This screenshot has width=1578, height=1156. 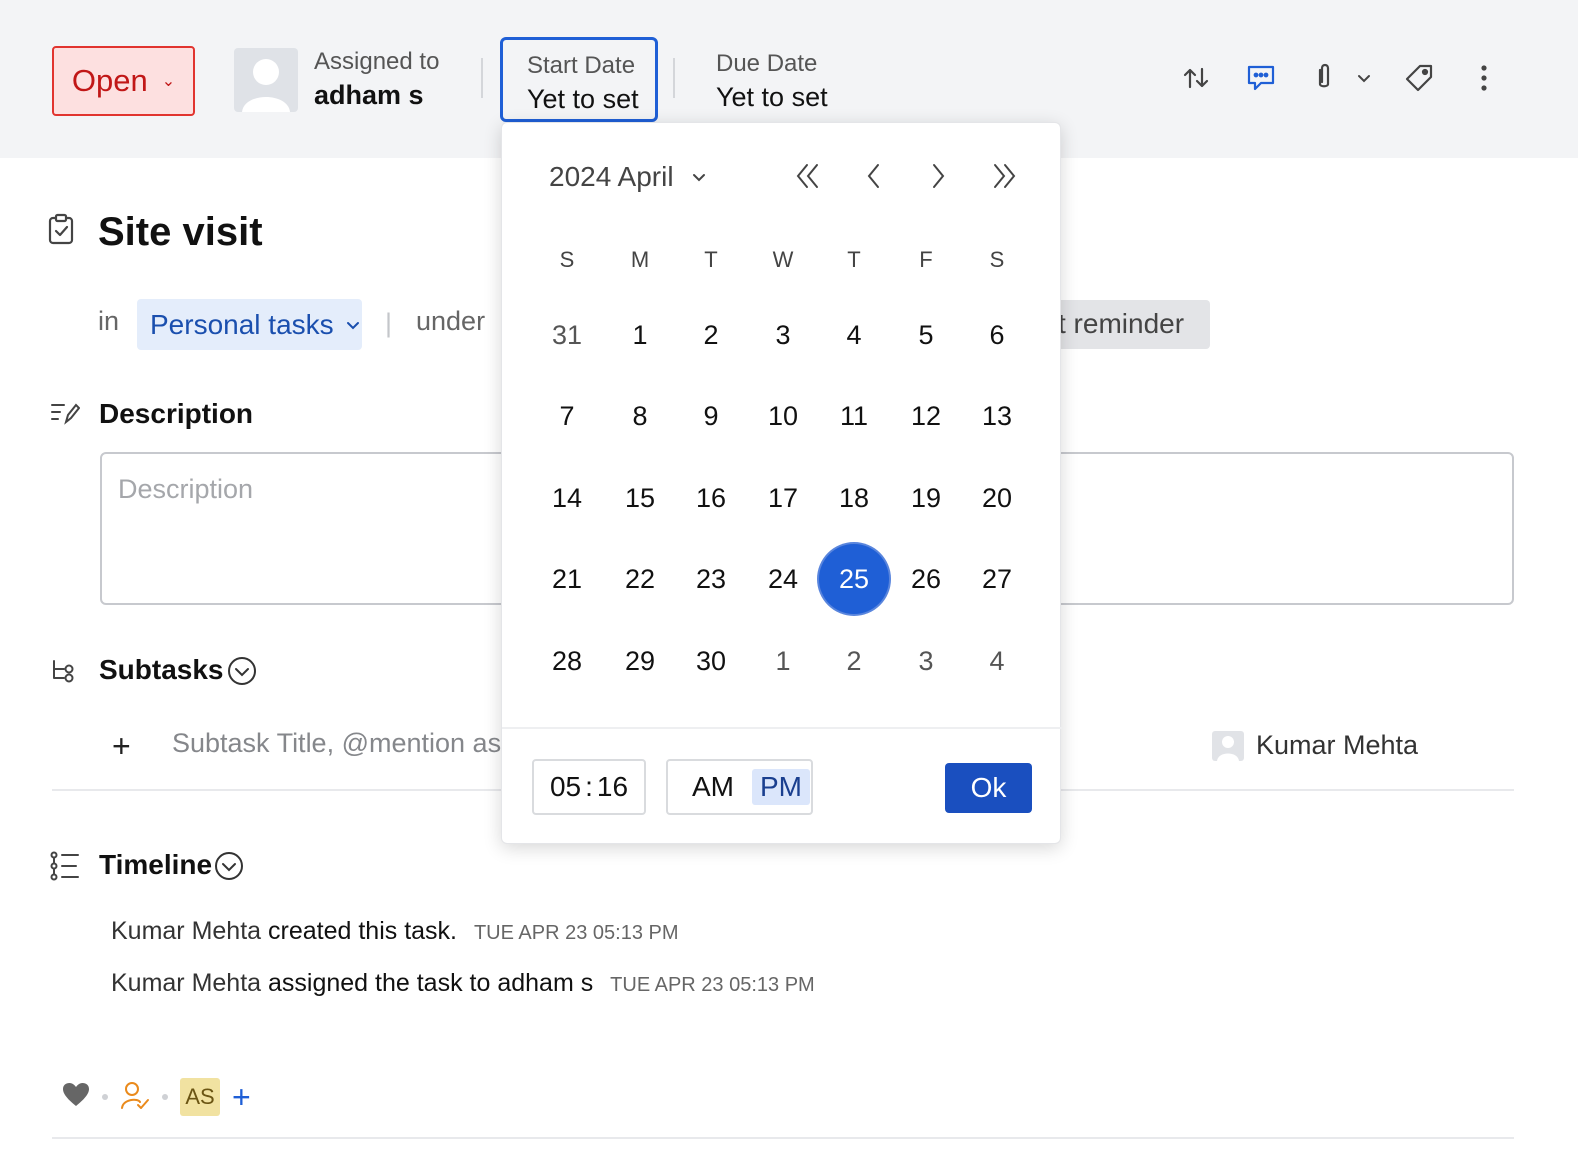 What do you see at coordinates (567, 661) in the screenshot?
I see `calendar-day: 28` at bounding box center [567, 661].